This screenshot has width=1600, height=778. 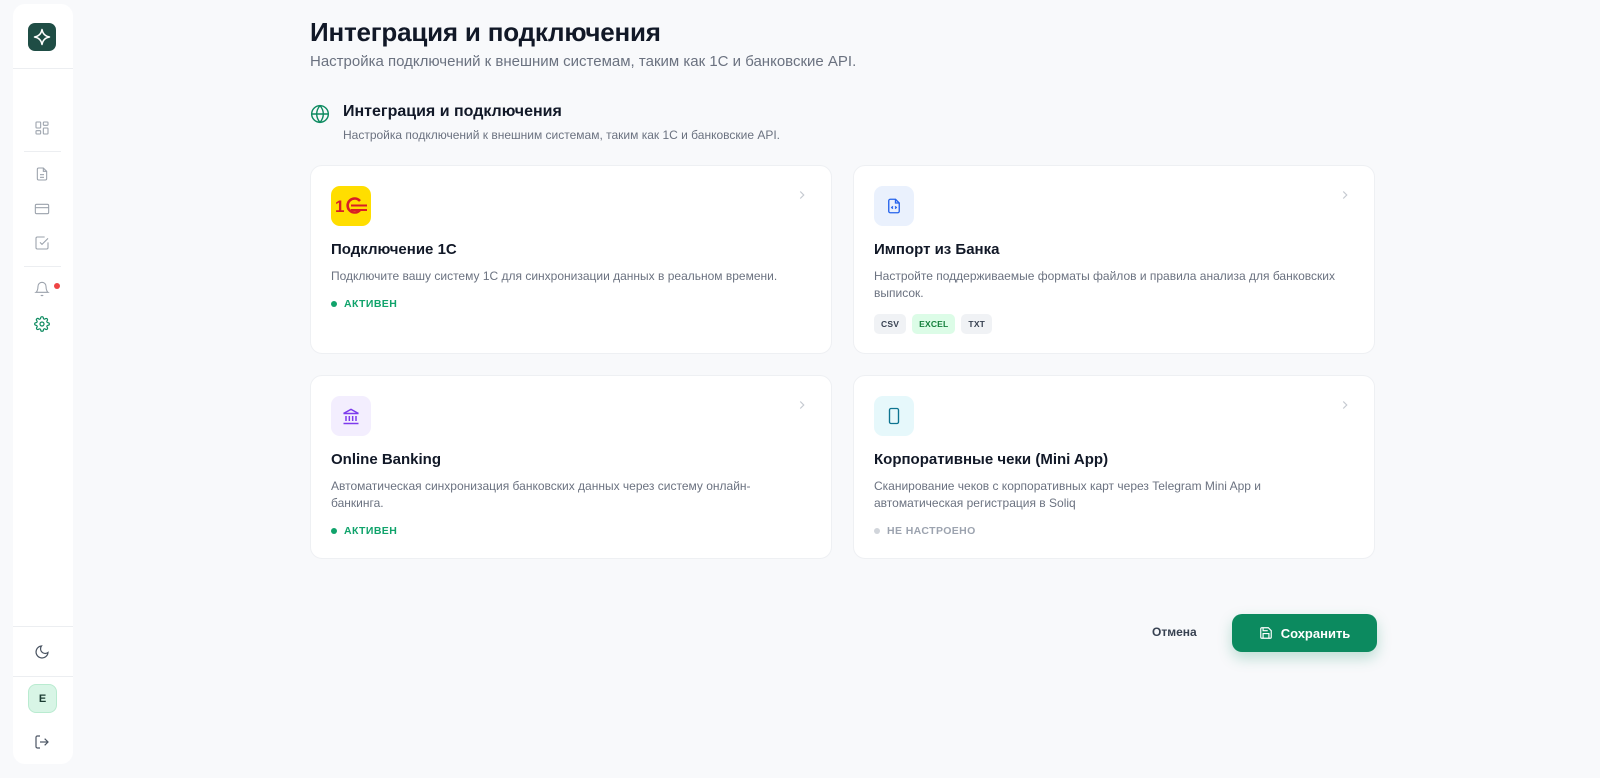 I want to click on credit-card-icon, so click(x=42, y=209).